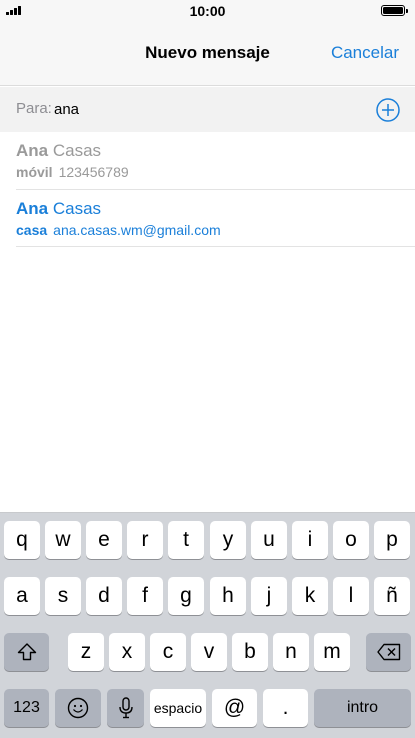  Describe the element at coordinates (137, 230) in the screenshot. I see `contact-detail-value: ana.casas.wm@gmail.com` at that location.